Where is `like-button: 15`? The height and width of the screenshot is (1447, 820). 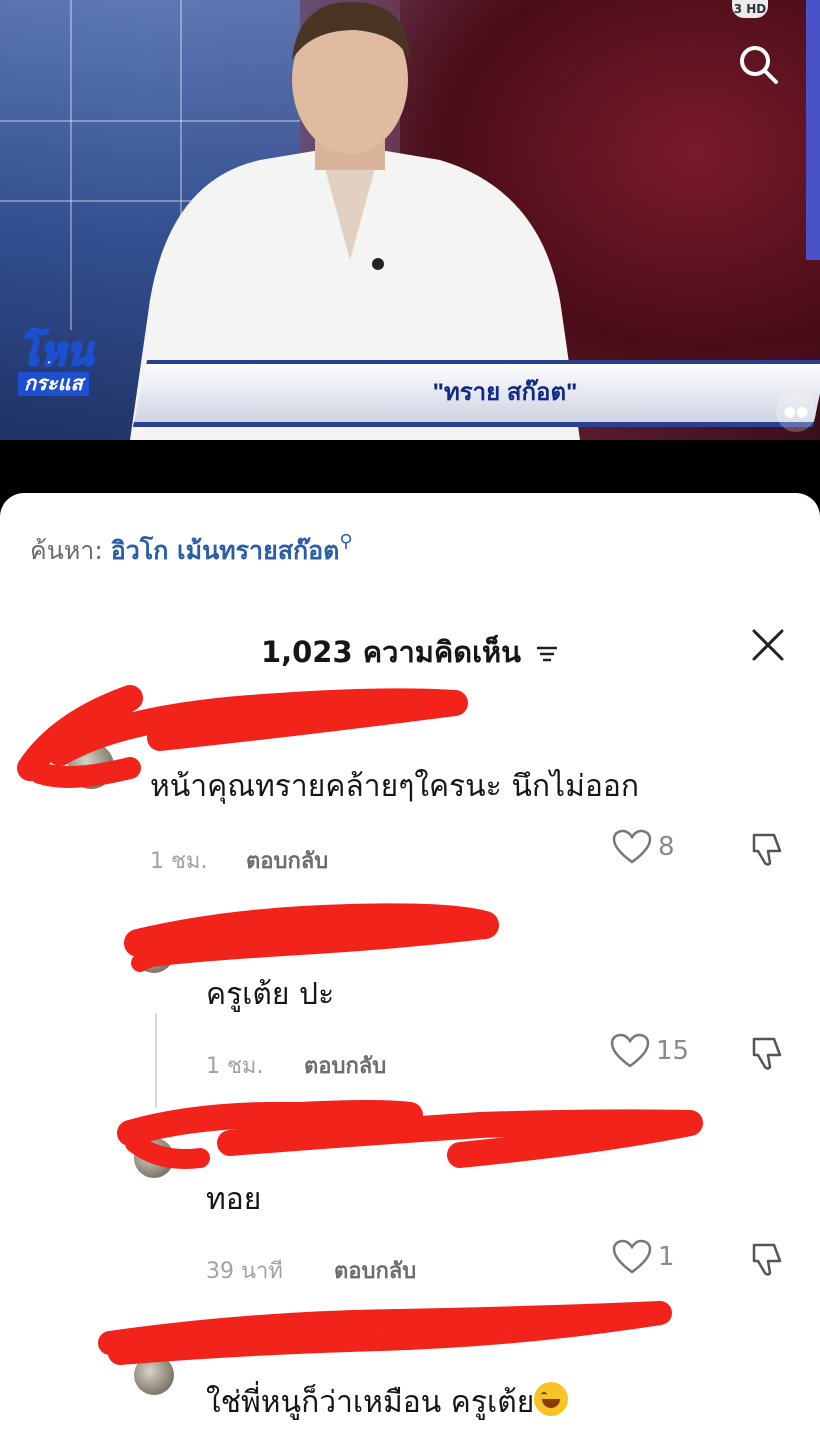 like-button: 15 is located at coordinates (649, 1051).